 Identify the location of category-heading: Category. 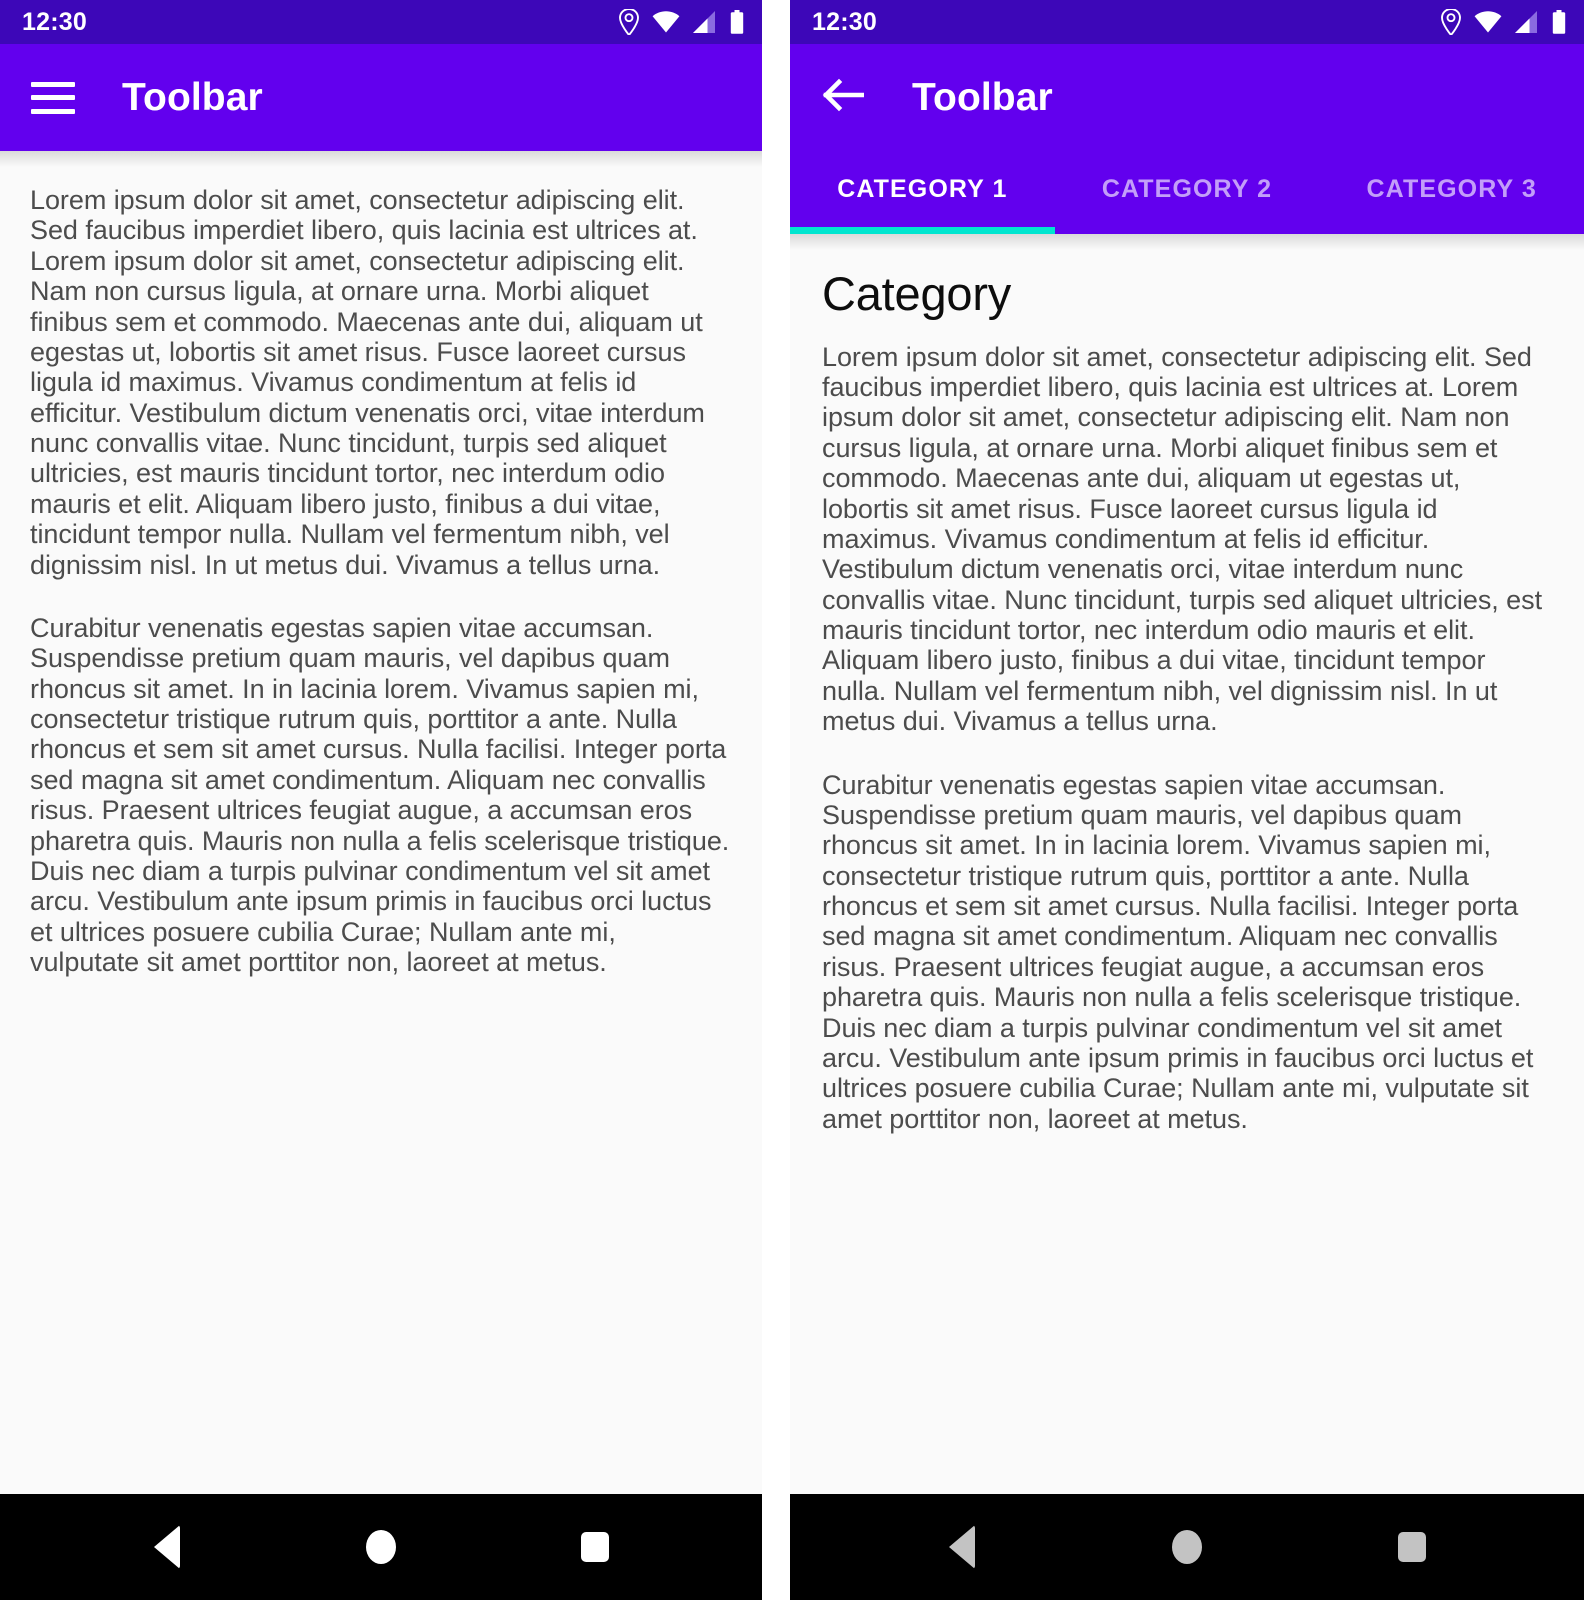
(917, 293).